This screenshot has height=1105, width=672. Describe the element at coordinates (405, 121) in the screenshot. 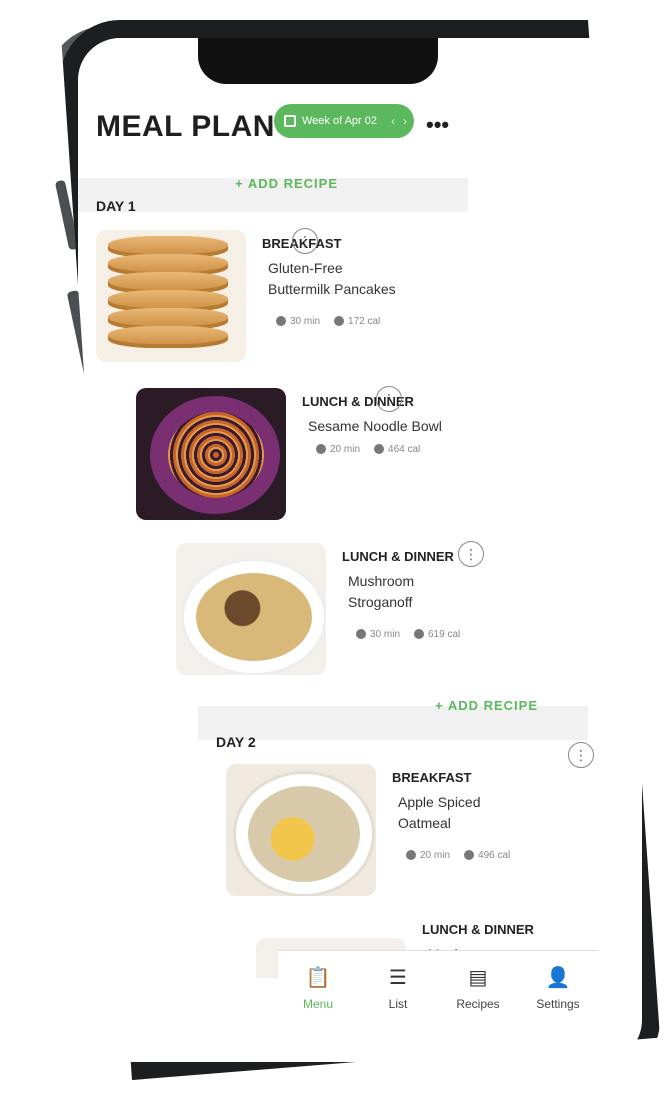

I see `chevron-right-icon: ›` at that location.